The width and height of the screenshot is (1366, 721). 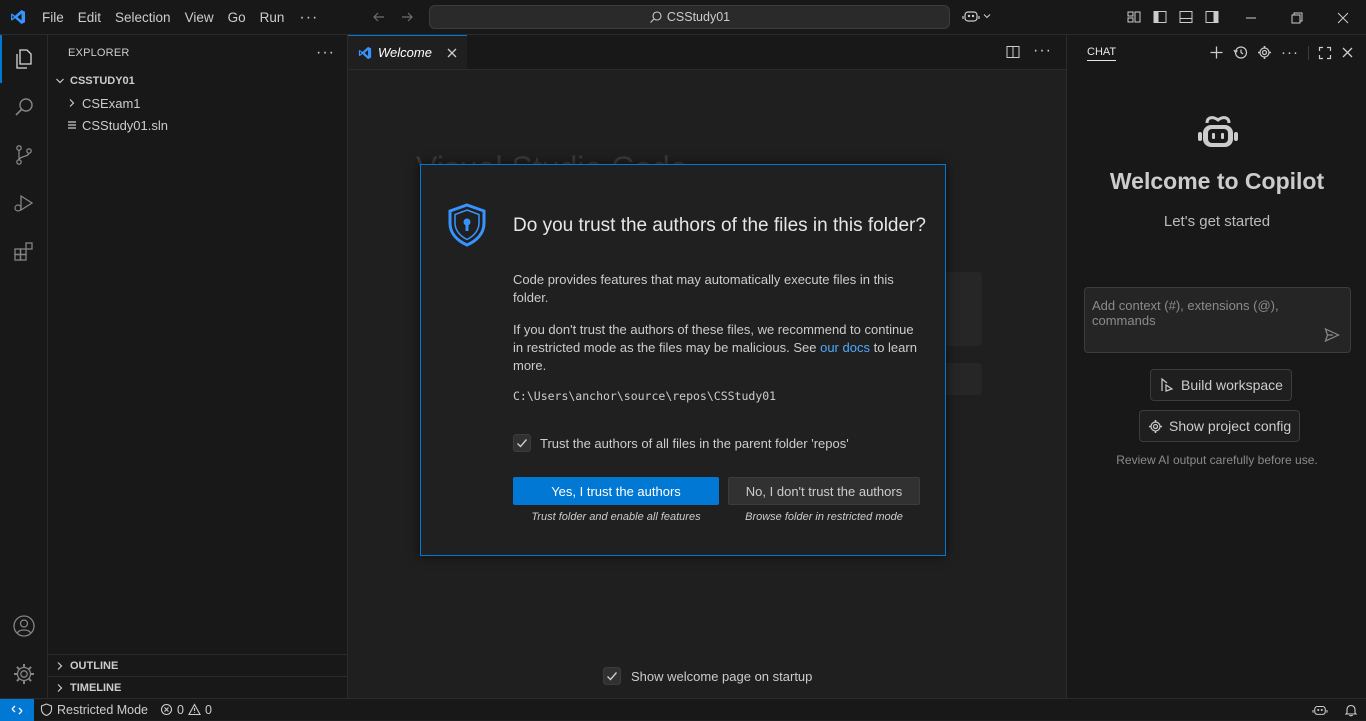 What do you see at coordinates (698, 17) in the screenshot?
I see `command-center-label: CSStudy01` at bounding box center [698, 17].